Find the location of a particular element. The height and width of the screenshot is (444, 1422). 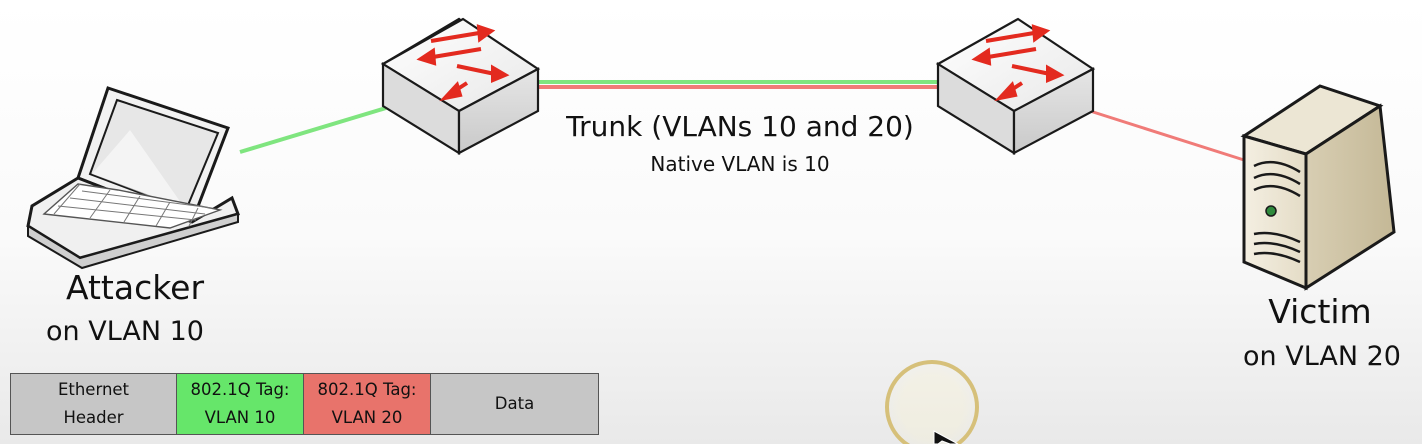

victim-label: Victim is located at coordinates (1320, 311).